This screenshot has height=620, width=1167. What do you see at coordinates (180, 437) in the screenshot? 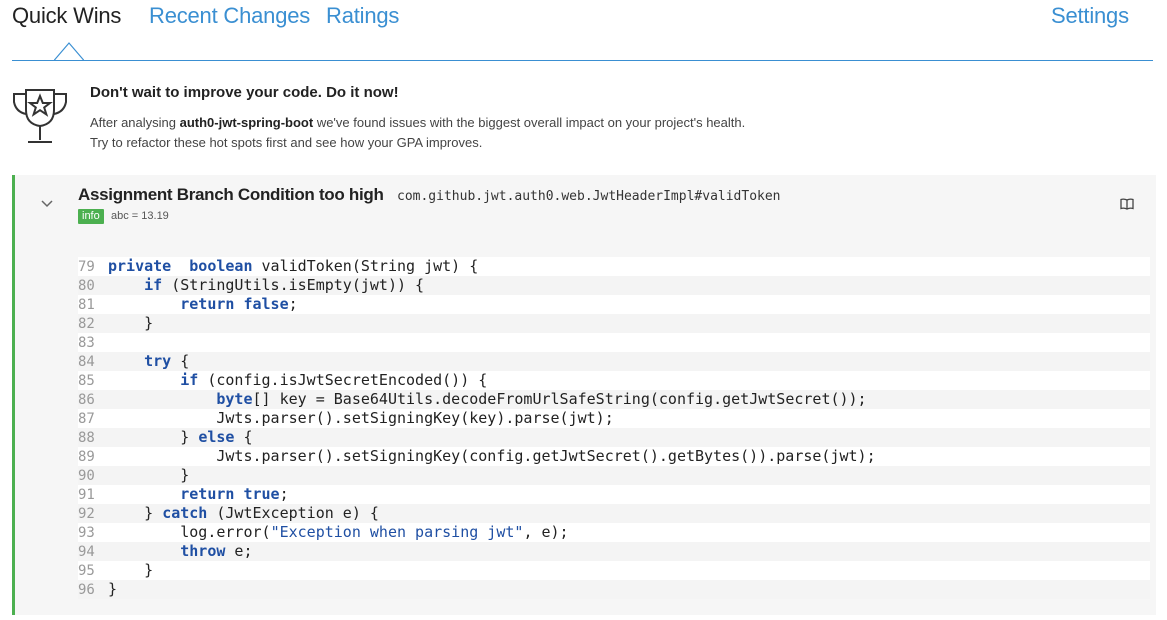
I see `code-text: } else {` at bounding box center [180, 437].